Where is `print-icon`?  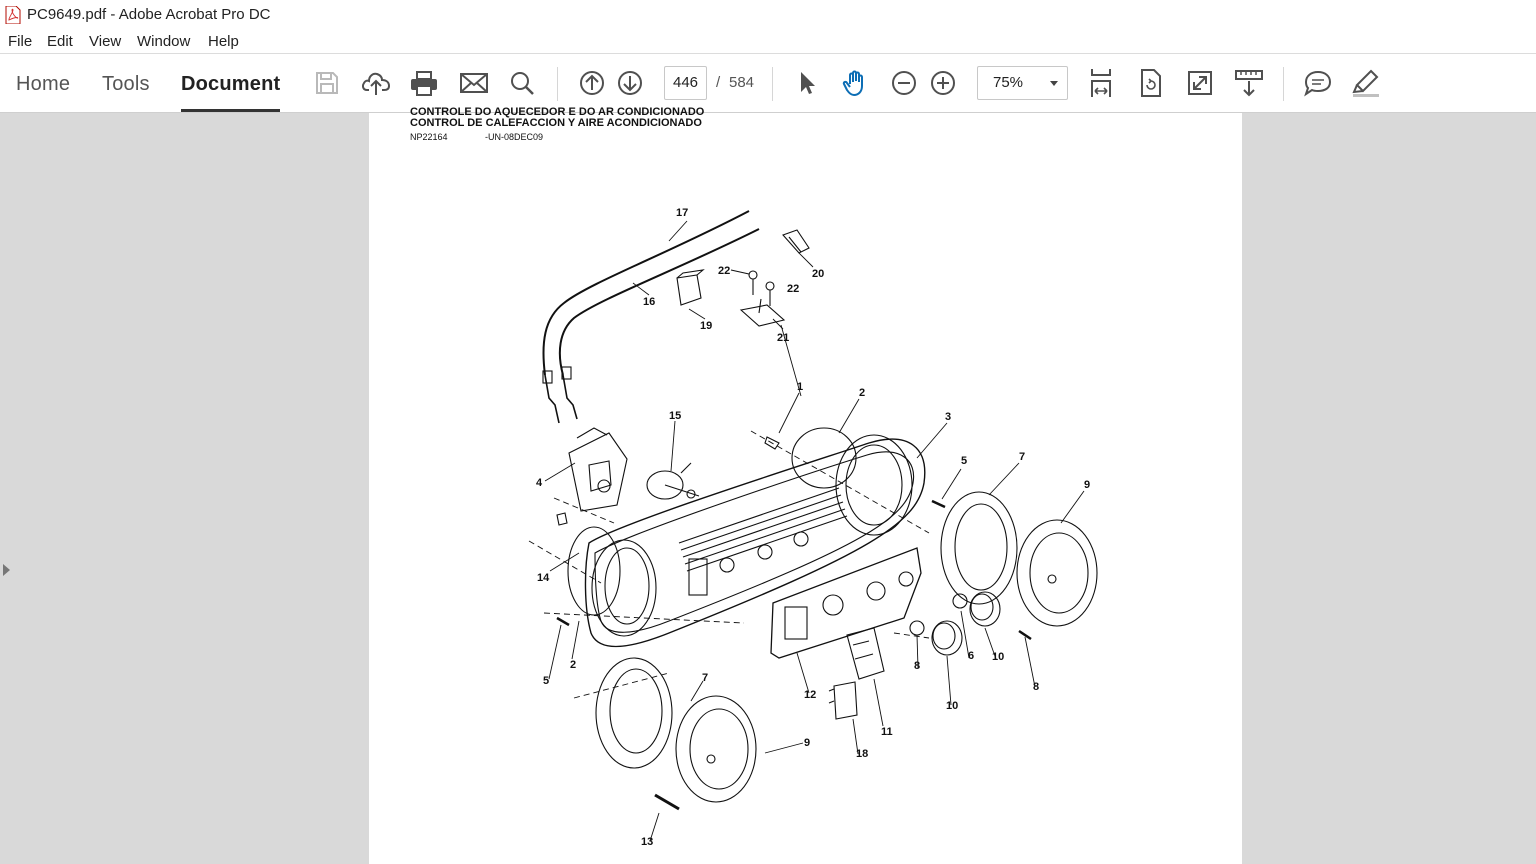 print-icon is located at coordinates (424, 83).